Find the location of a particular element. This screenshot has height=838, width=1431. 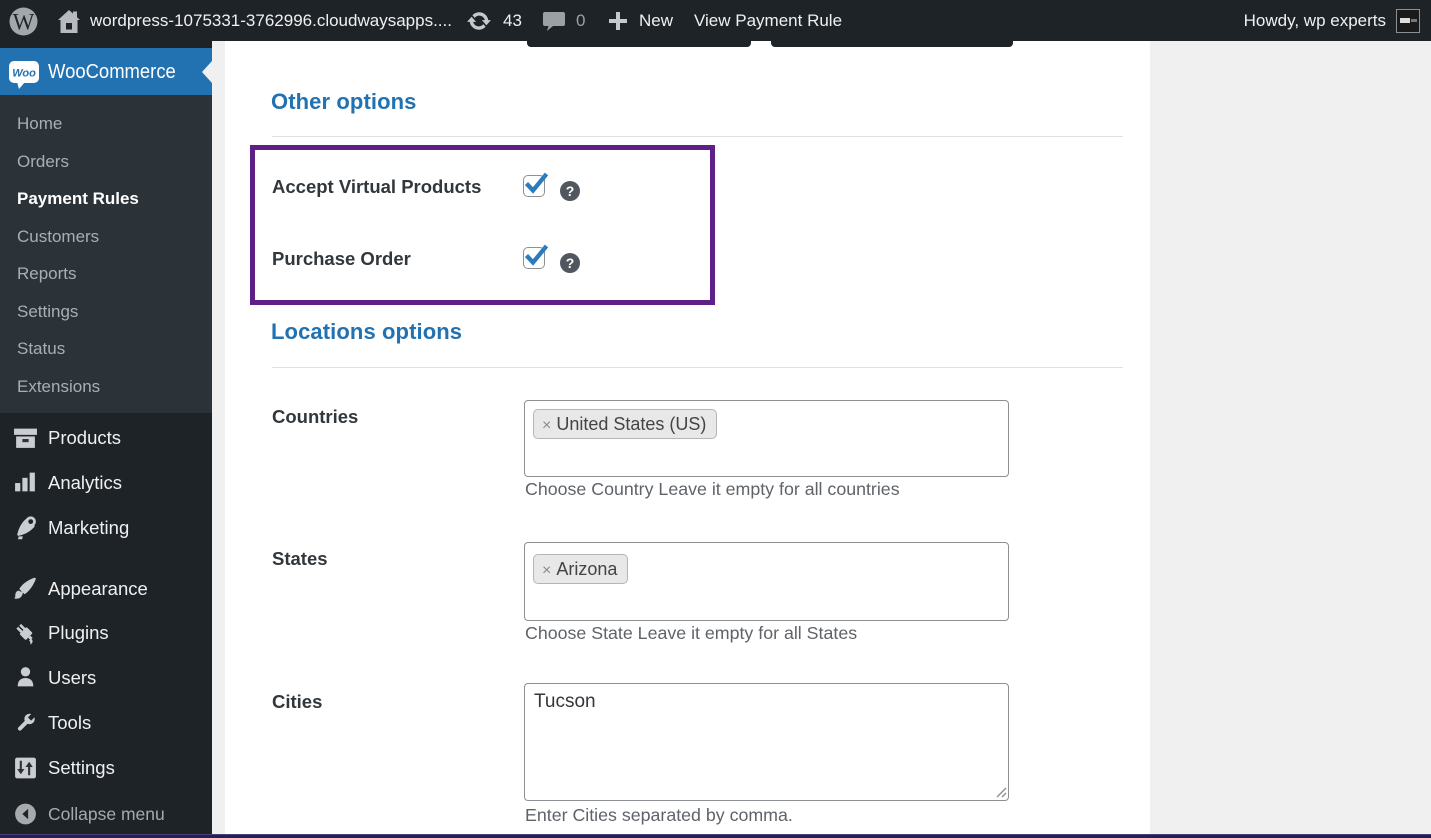

svg-text: Woo is located at coordinates (24, 74).